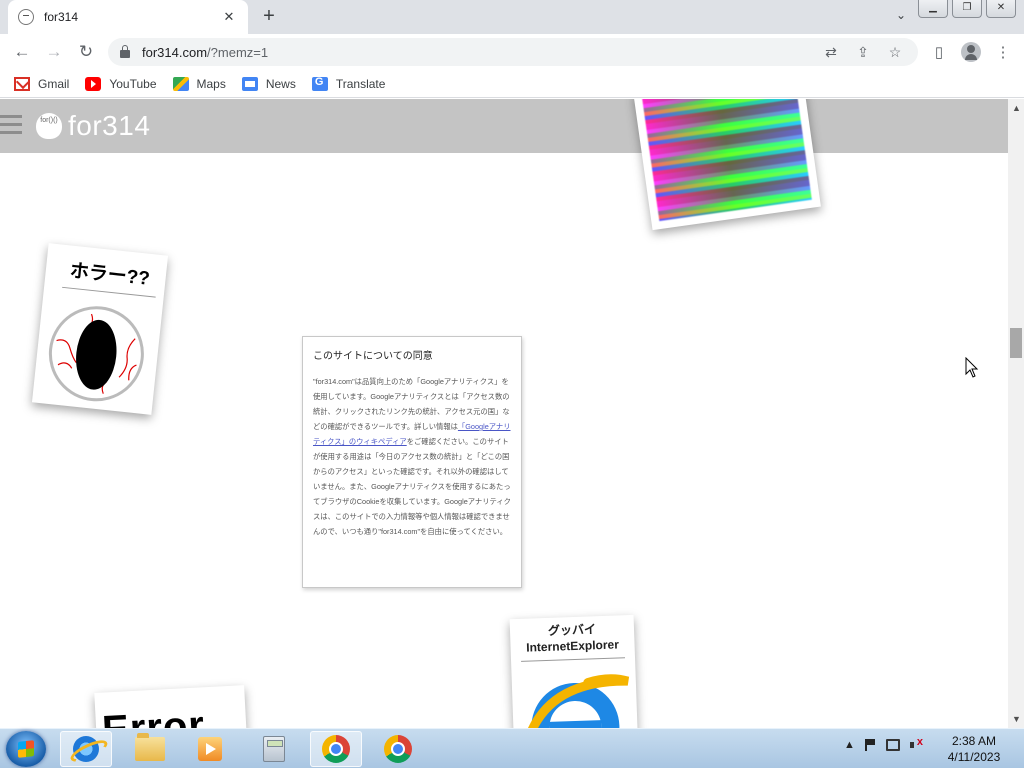  I want to click on window-controls: ▁ ❐ ✕, so click(967, 9).